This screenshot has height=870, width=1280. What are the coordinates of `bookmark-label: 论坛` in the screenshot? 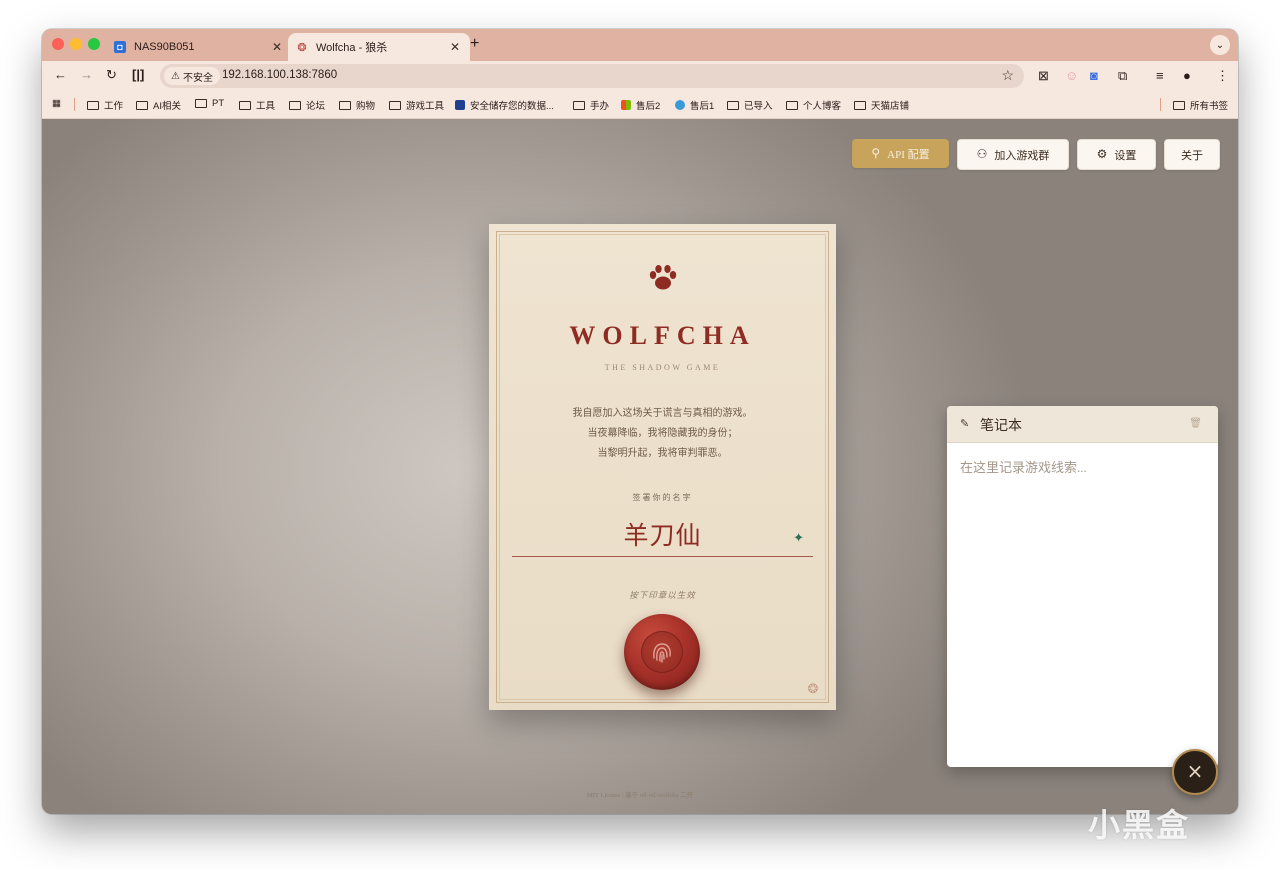 It's located at (316, 106).